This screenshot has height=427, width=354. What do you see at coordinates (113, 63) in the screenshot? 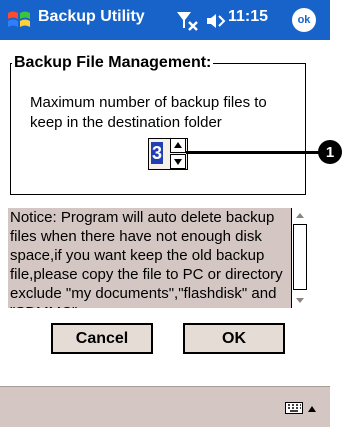
I see `group-legend: Backup File Management:` at bounding box center [113, 63].